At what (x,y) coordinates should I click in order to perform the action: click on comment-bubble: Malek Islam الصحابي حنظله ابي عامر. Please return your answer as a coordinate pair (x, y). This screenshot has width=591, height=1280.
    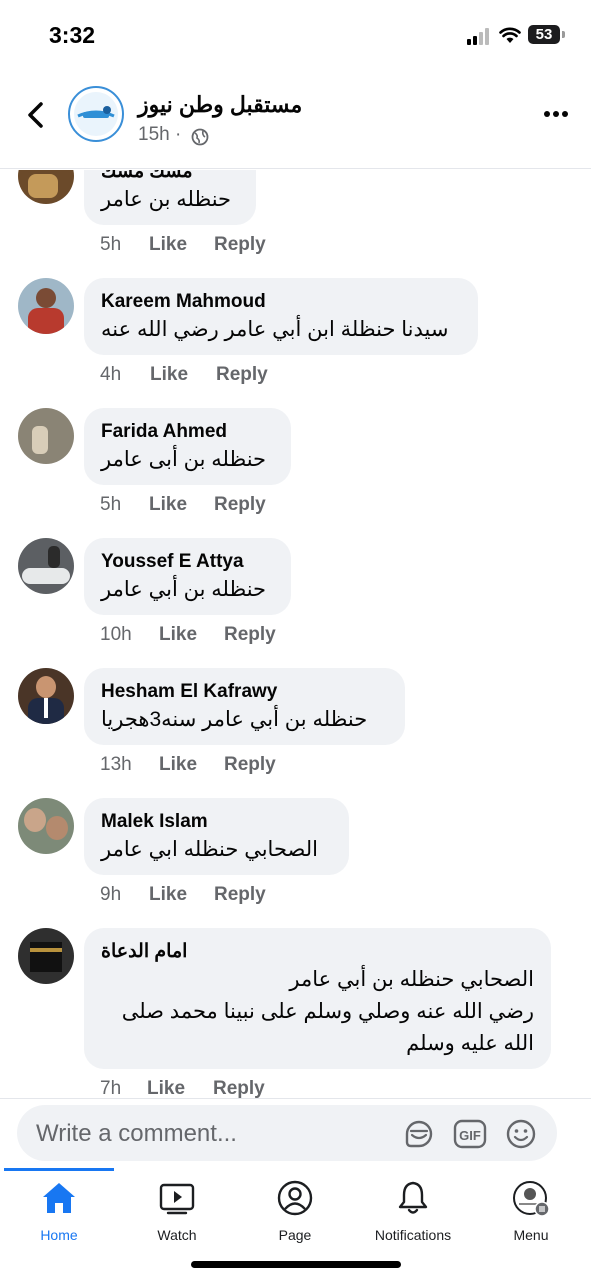
    Looking at the image, I should click on (216, 836).